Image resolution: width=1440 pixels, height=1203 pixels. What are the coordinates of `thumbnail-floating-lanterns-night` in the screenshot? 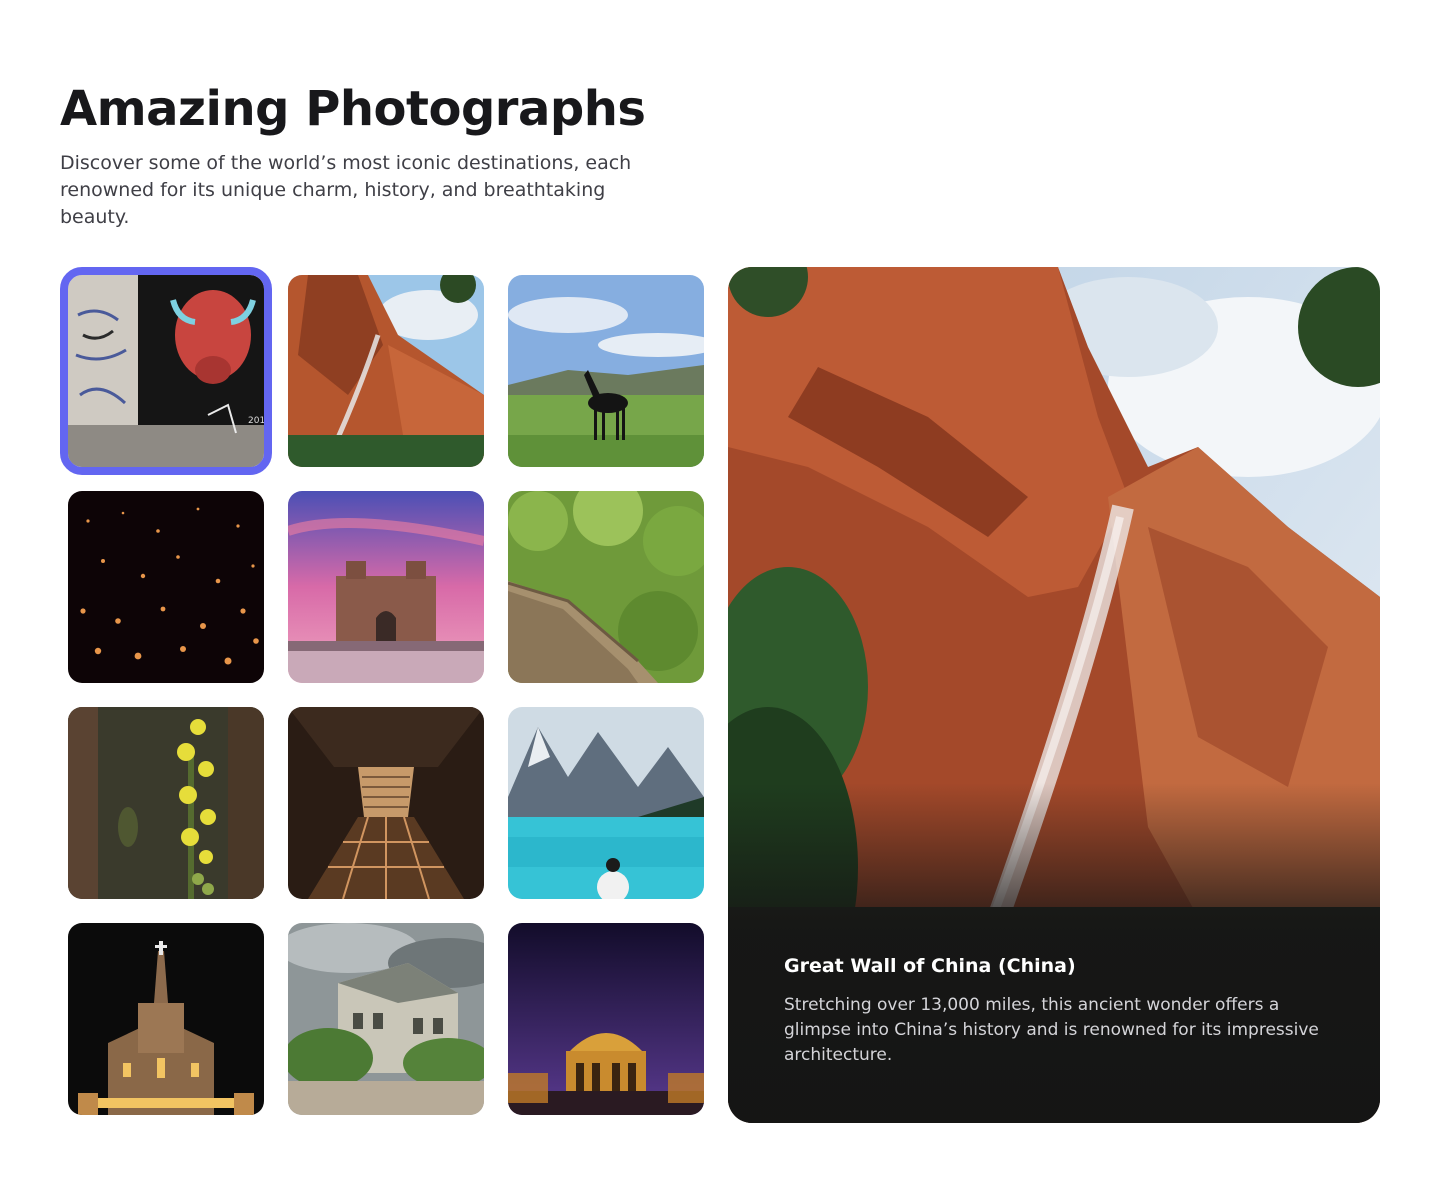 It's located at (166, 587).